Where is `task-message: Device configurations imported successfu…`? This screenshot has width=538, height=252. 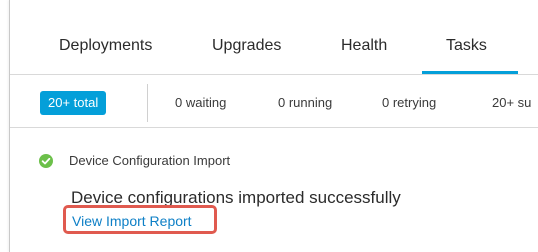
task-message: Device configurations imported successfu… is located at coordinates (236, 197).